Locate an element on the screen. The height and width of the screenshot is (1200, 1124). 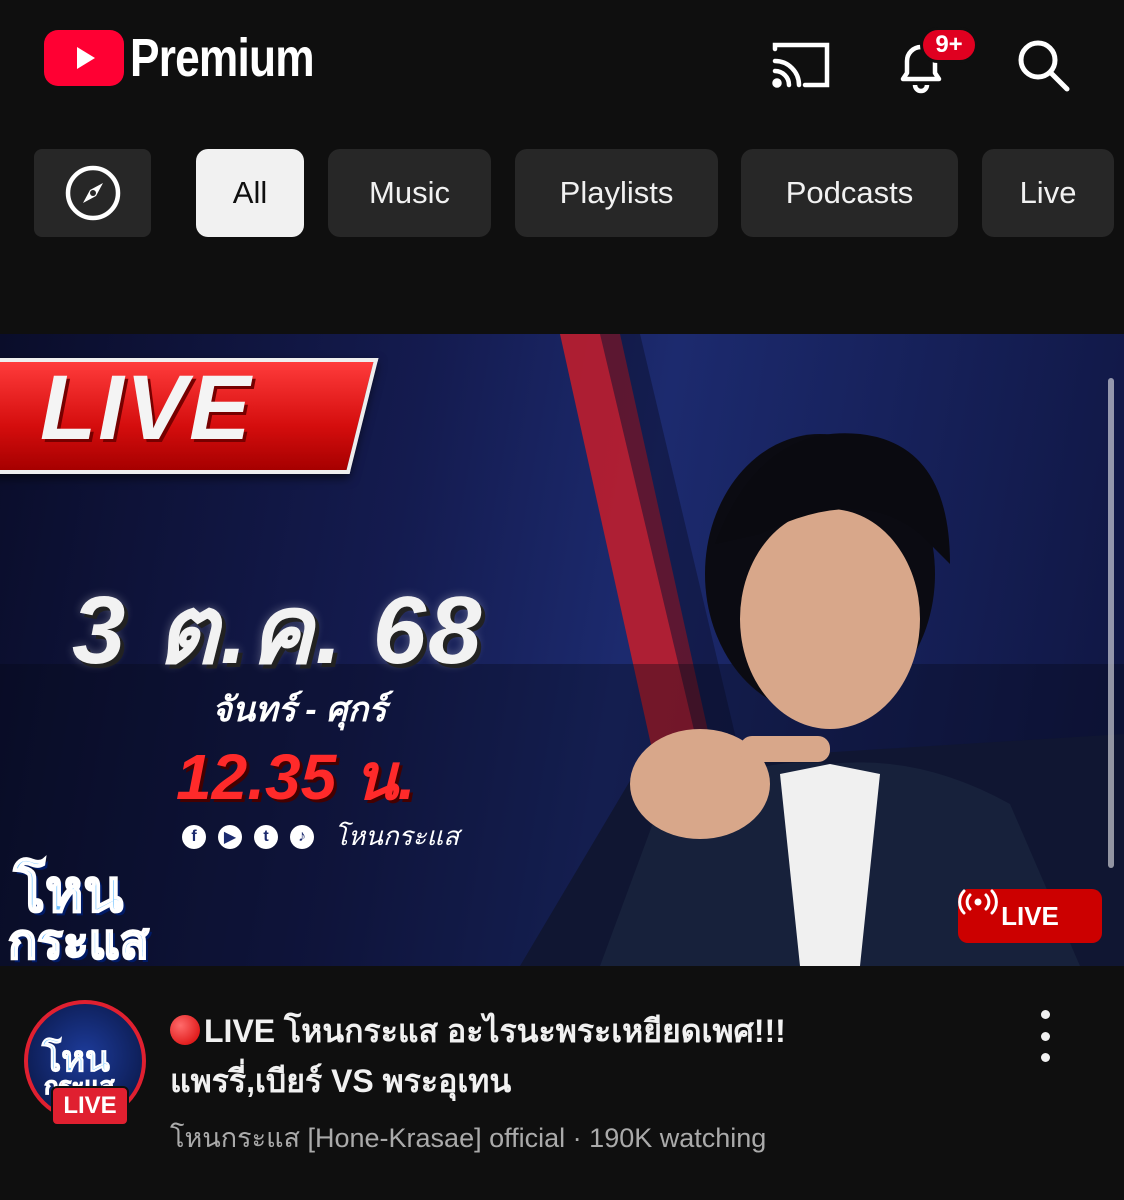
social-handle: โหนกระแส is located at coordinates (397, 836).